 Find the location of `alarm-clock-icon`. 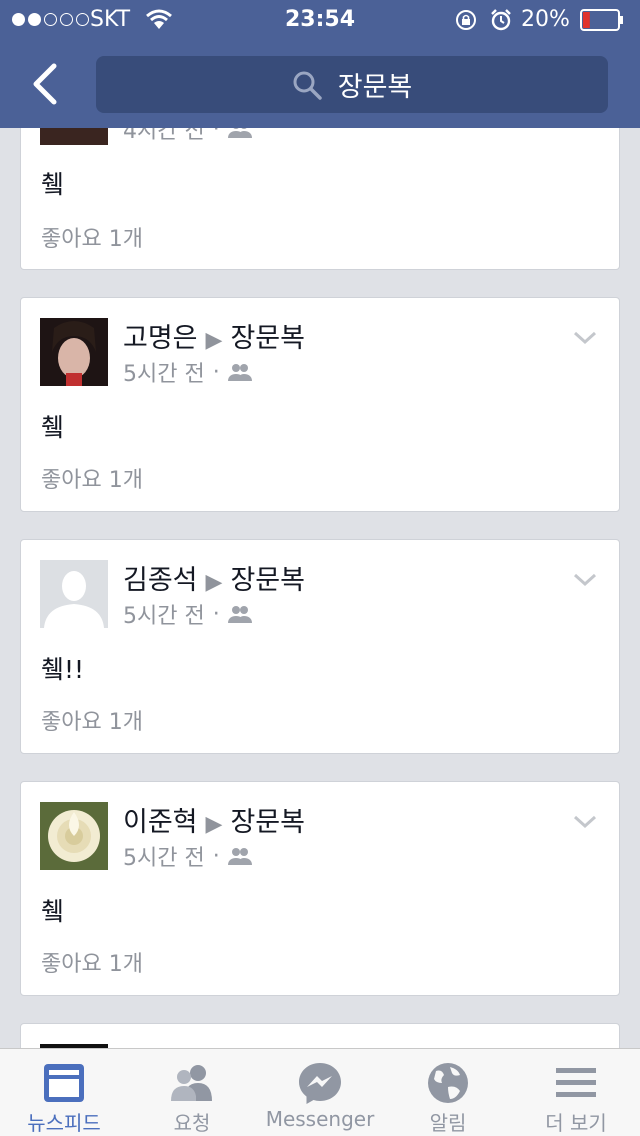

alarm-clock-icon is located at coordinates (501, 20).